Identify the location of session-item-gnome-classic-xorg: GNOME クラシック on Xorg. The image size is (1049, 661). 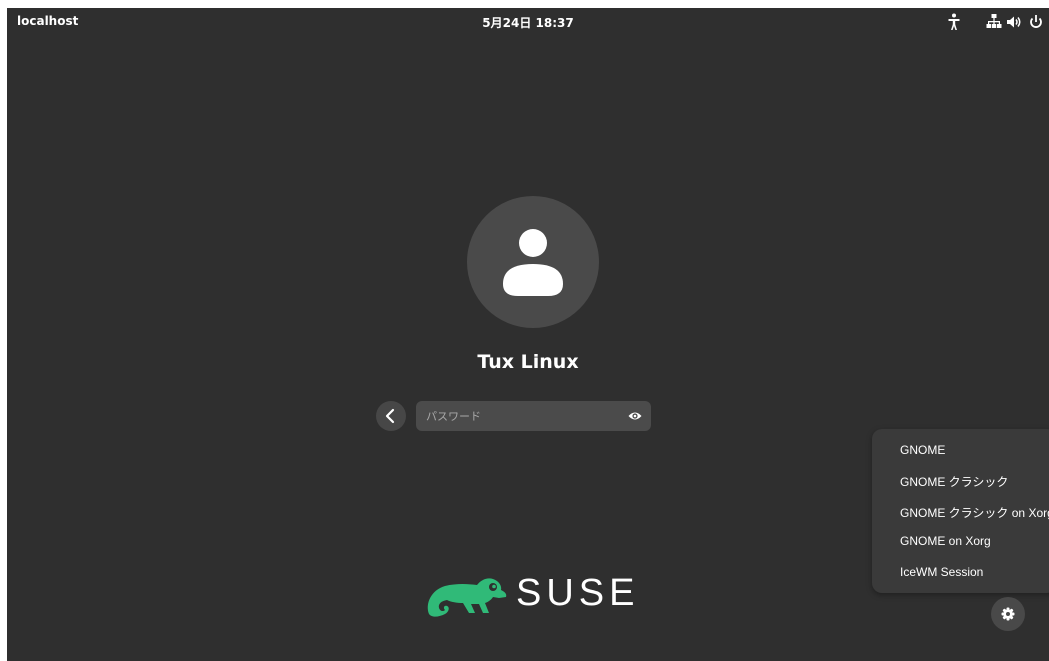
(974, 512).